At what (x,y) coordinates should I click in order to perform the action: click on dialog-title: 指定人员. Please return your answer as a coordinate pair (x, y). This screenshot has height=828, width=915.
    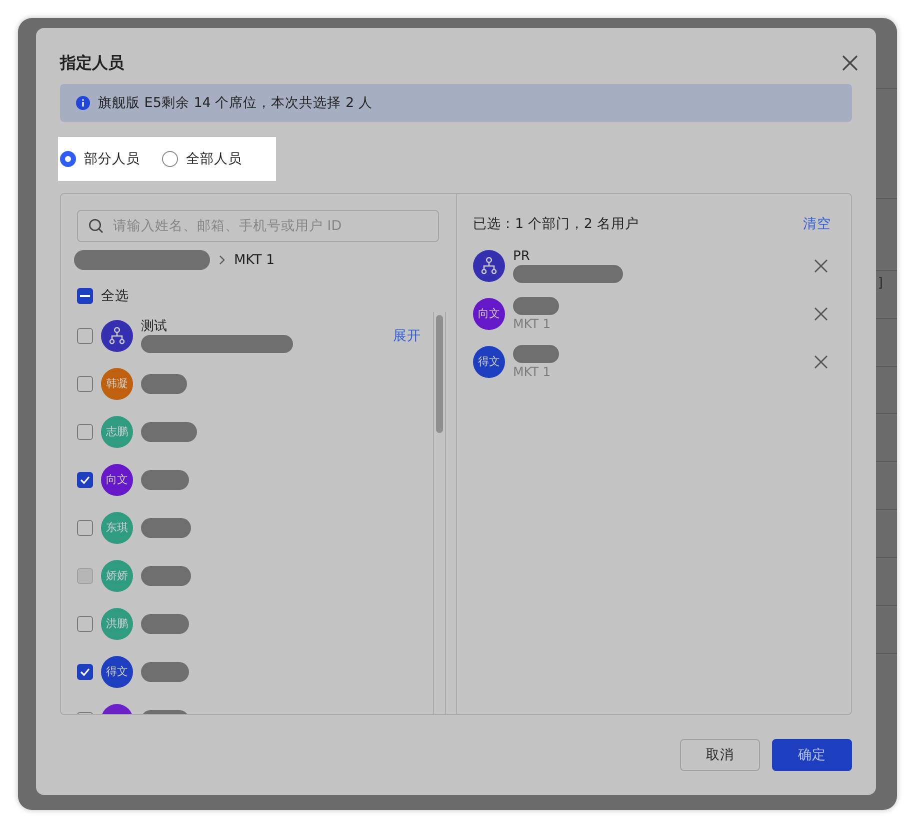
    Looking at the image, I should click on (92, 63).